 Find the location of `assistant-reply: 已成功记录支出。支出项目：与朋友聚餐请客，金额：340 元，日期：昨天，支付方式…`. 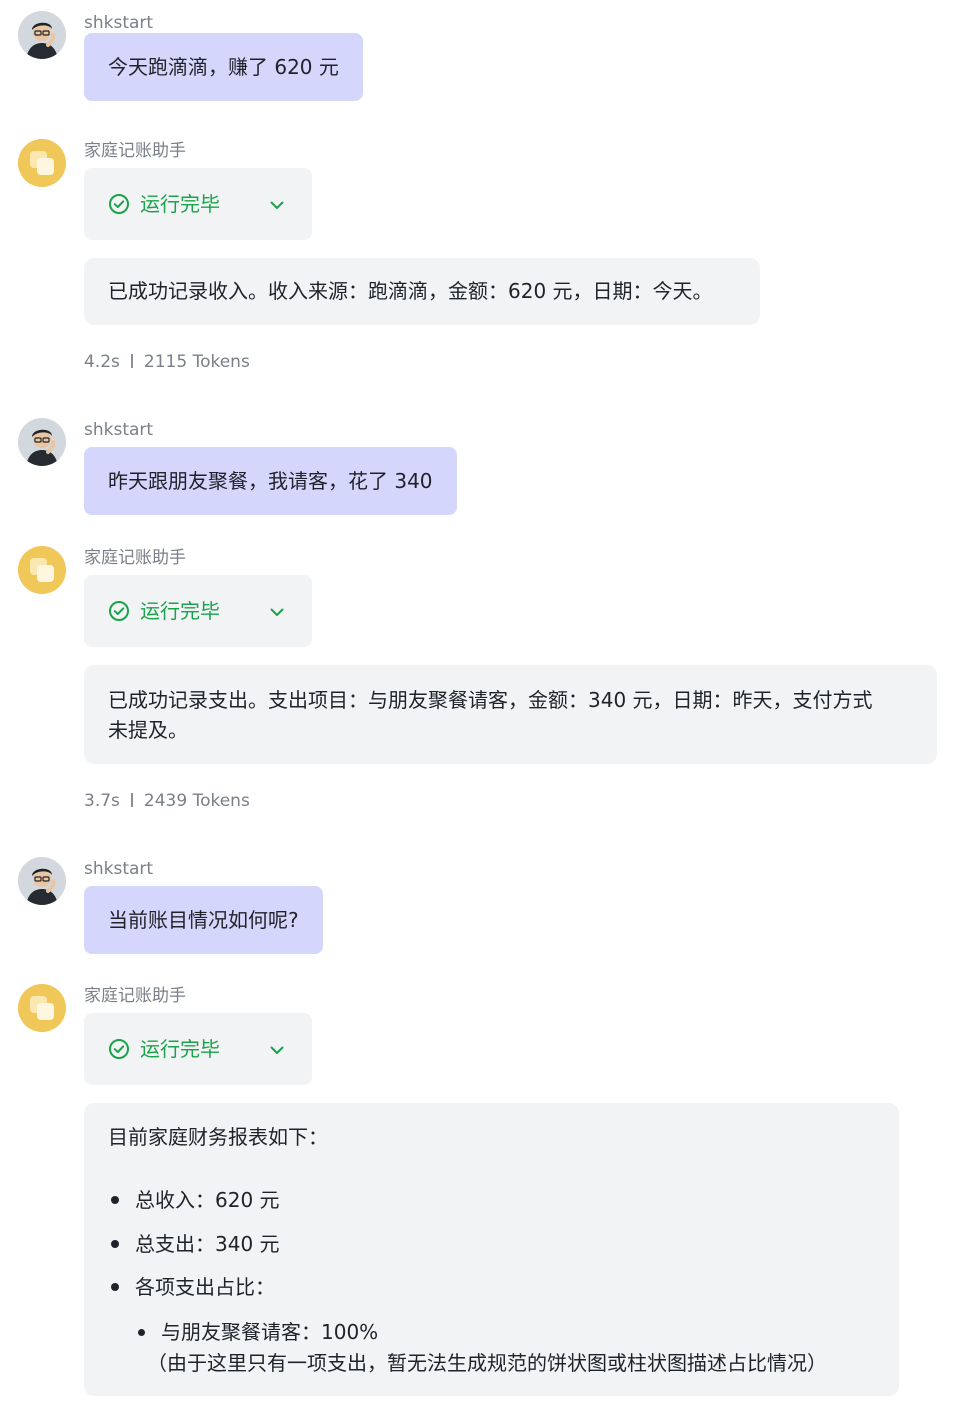

assistant-reply: 已成功记录支出。支出项目：与朋友聚餐请客，金额：340 元，日期：昨天，支付方式… is located at coordinates (510, 714).